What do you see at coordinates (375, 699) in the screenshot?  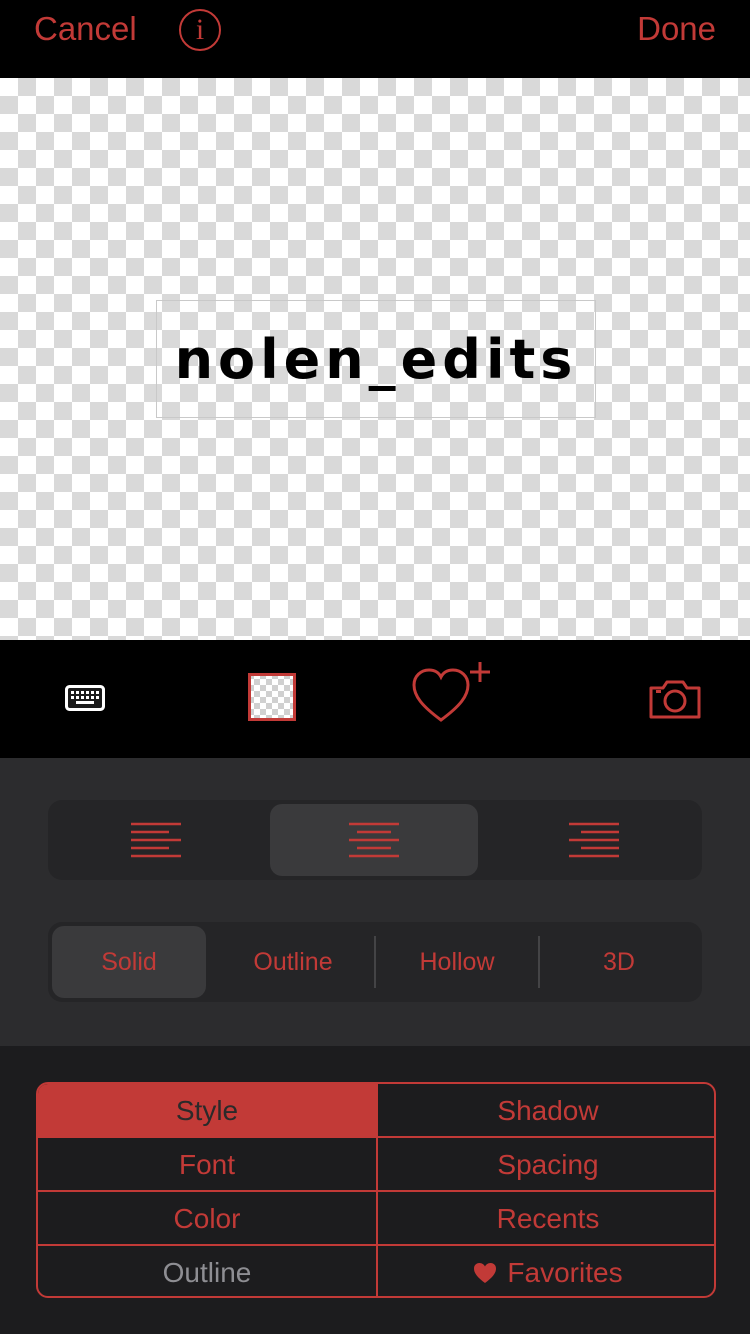 I see `icon-toolbar` at bounding box center [375, 699].